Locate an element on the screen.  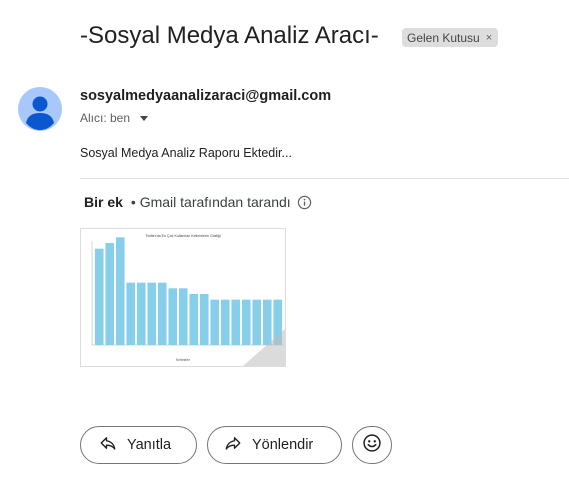
remove-label-icon: × is located at coordinates (489, 38).